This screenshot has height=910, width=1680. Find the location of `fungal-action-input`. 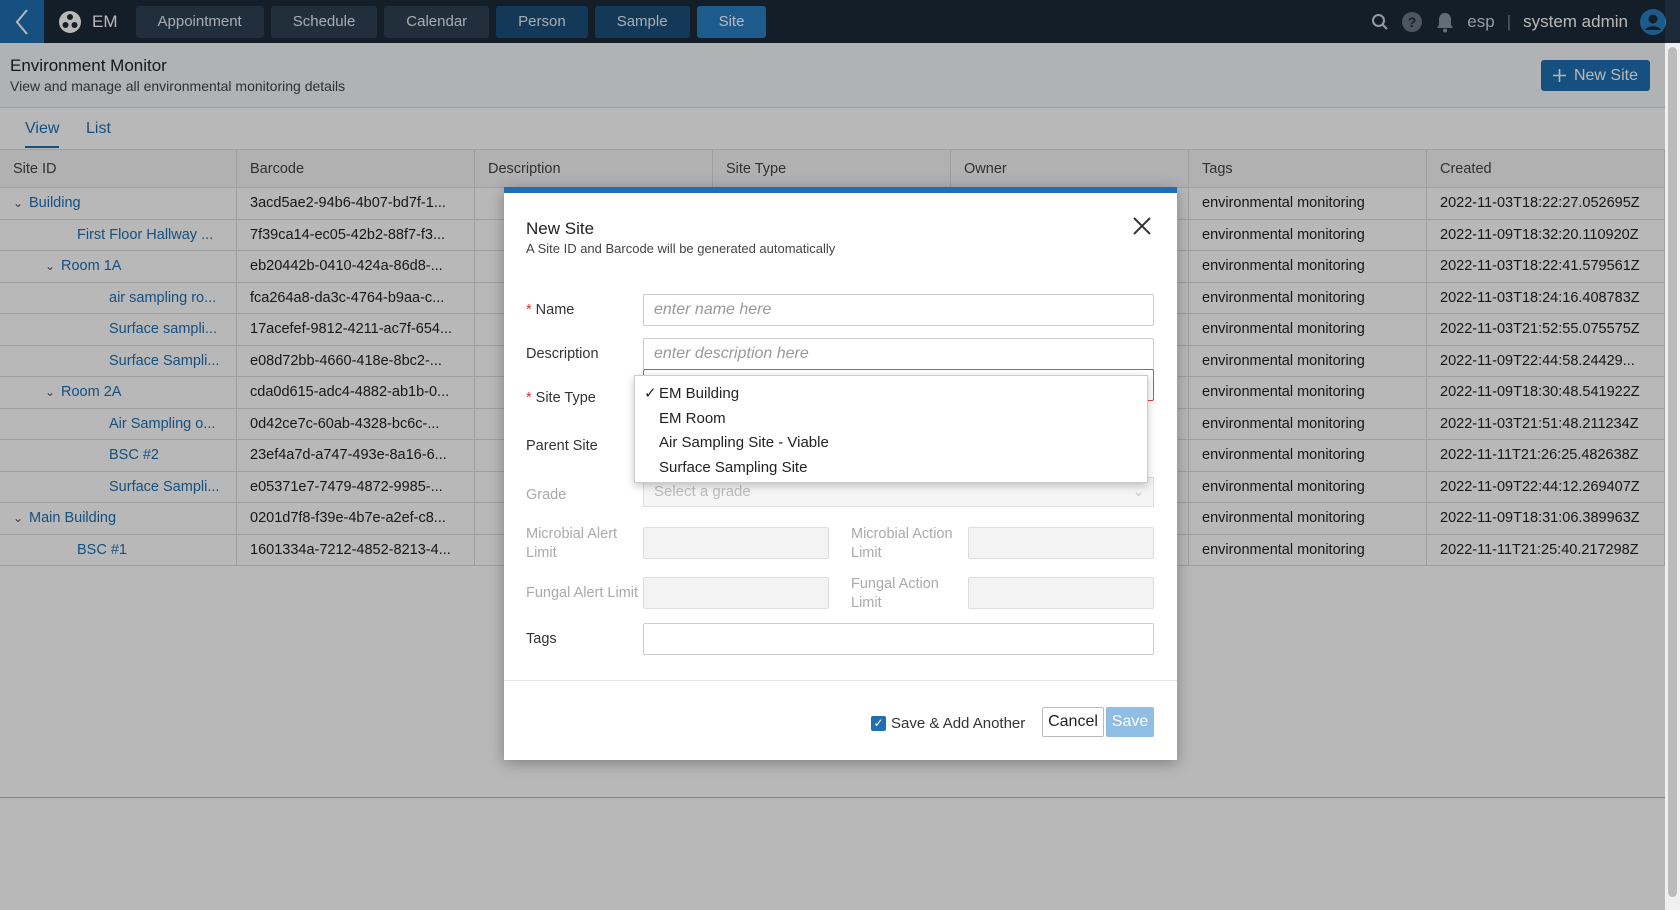

fungal-action-input is located at coordinates (1061, 593).